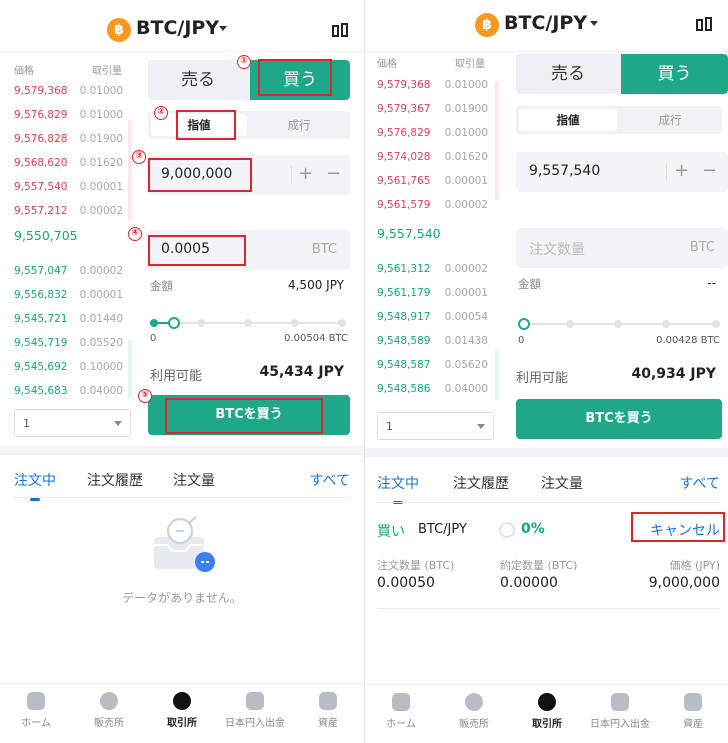  Describe the element at coordinates (119, 30) in the screenshot. I see `btc-coin-icon: ฿` at that location.